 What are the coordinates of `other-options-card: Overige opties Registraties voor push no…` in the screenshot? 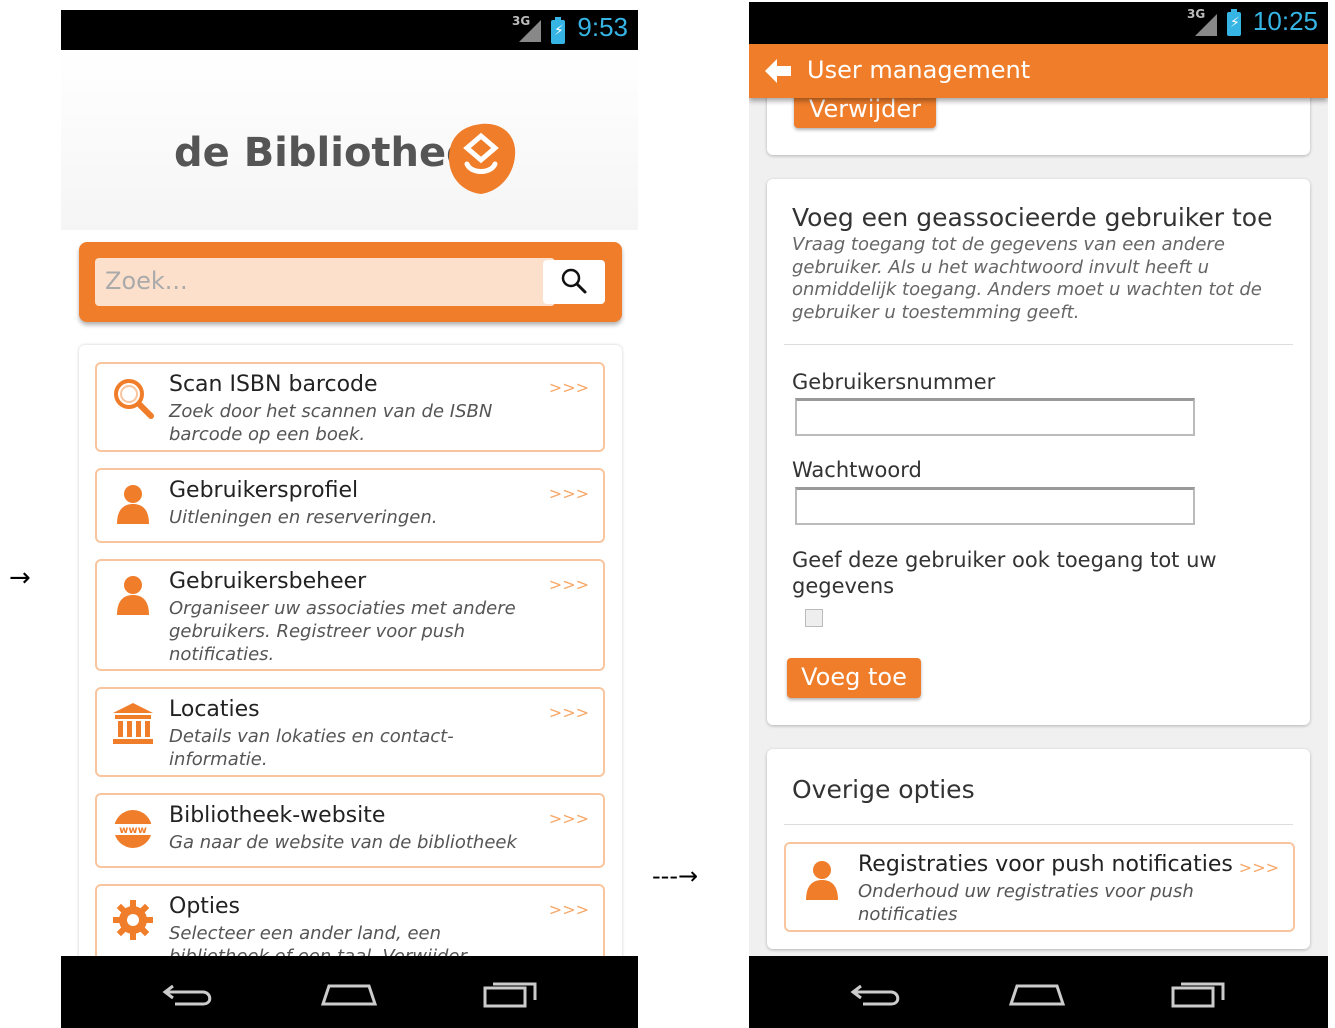 It's located at (1038, 849).